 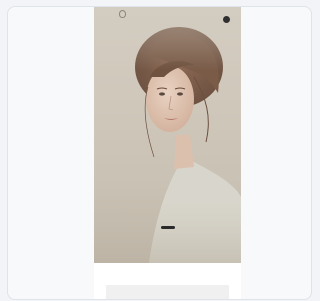 I want to click on brand-logo, so click(x=122, y=14).